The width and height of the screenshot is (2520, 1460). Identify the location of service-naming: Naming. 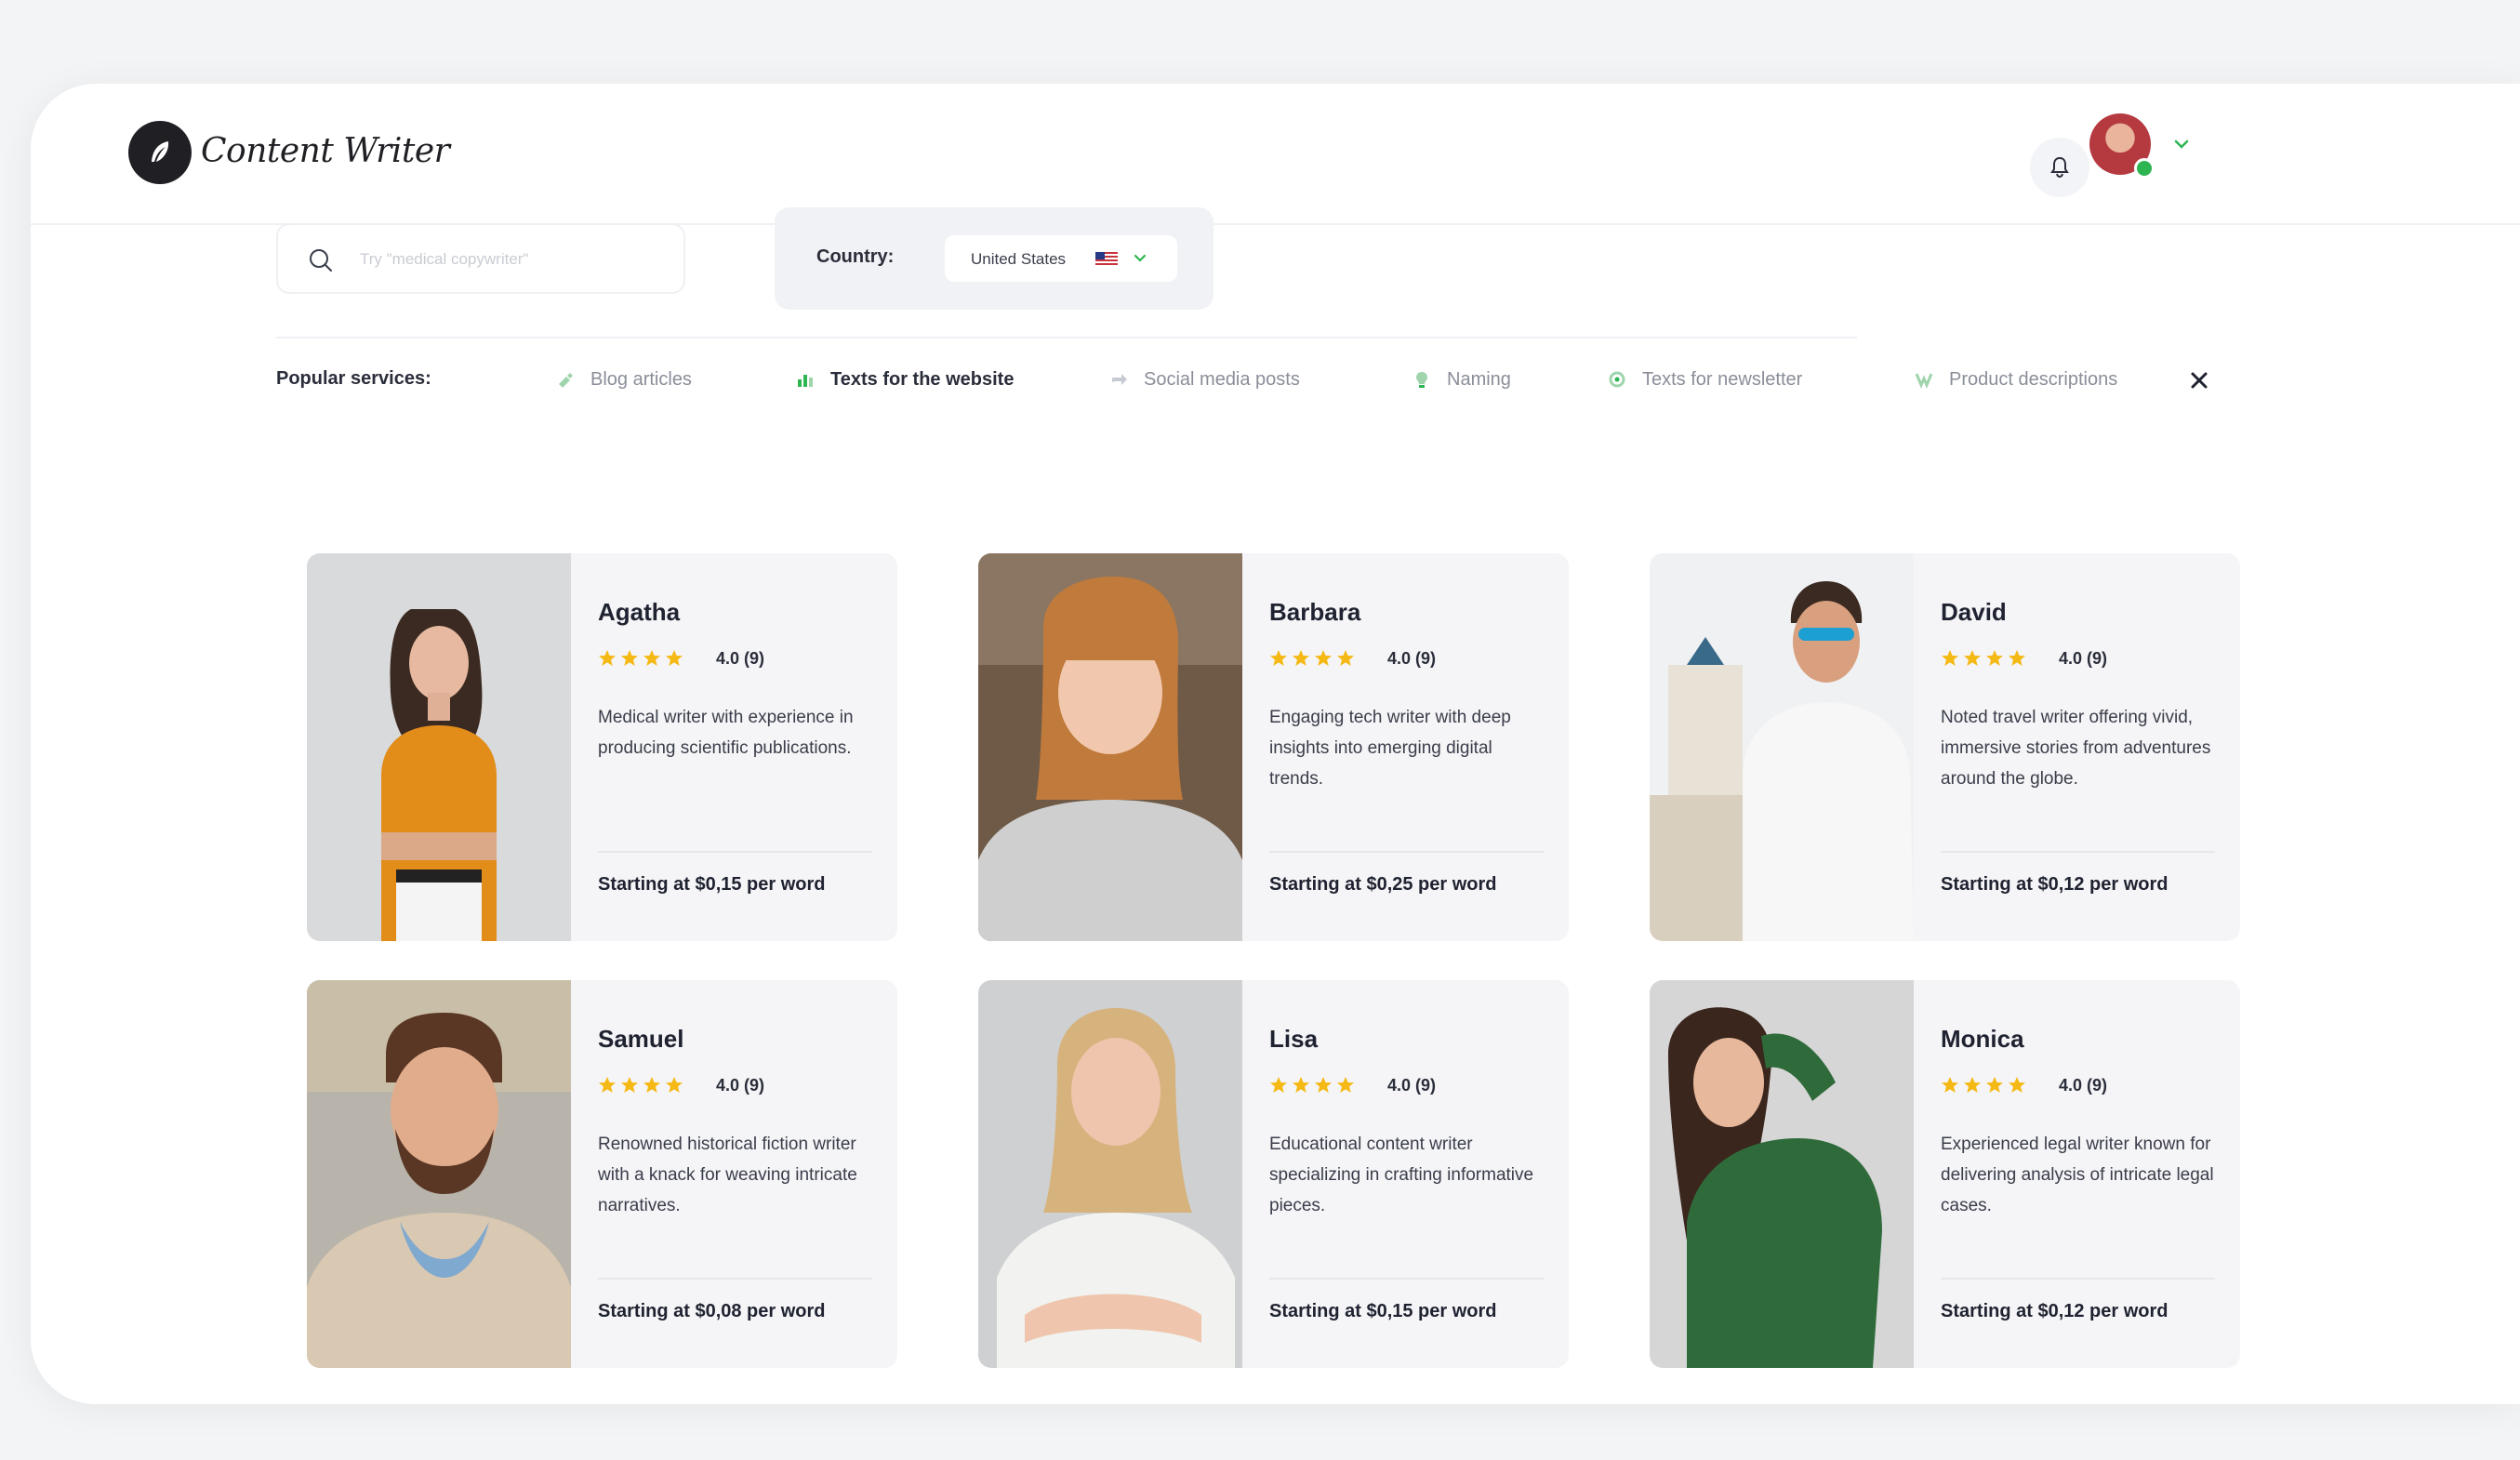
(1461, 379).